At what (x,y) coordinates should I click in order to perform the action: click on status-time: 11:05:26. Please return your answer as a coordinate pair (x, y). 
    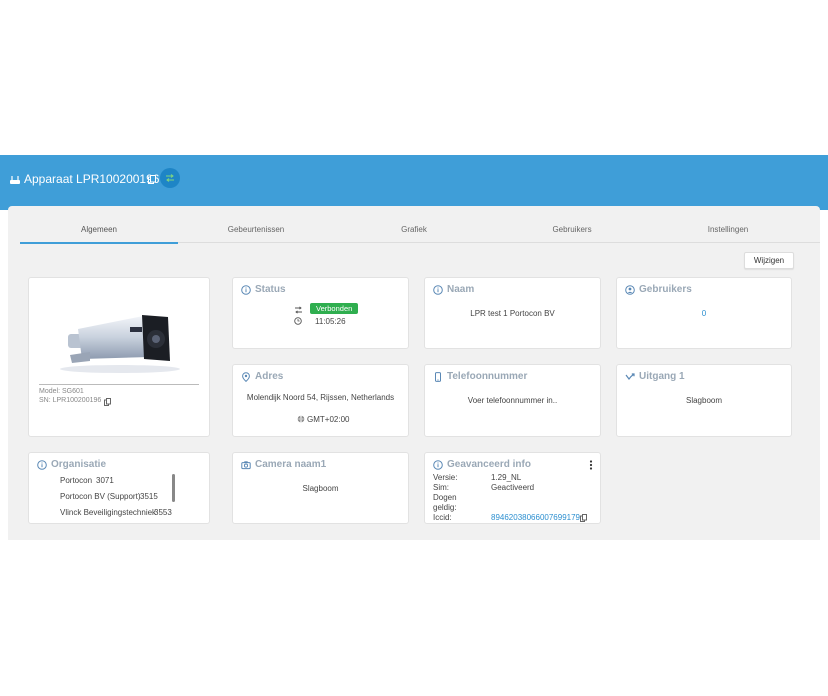
    Looking at the image, I should click on (330, 321).